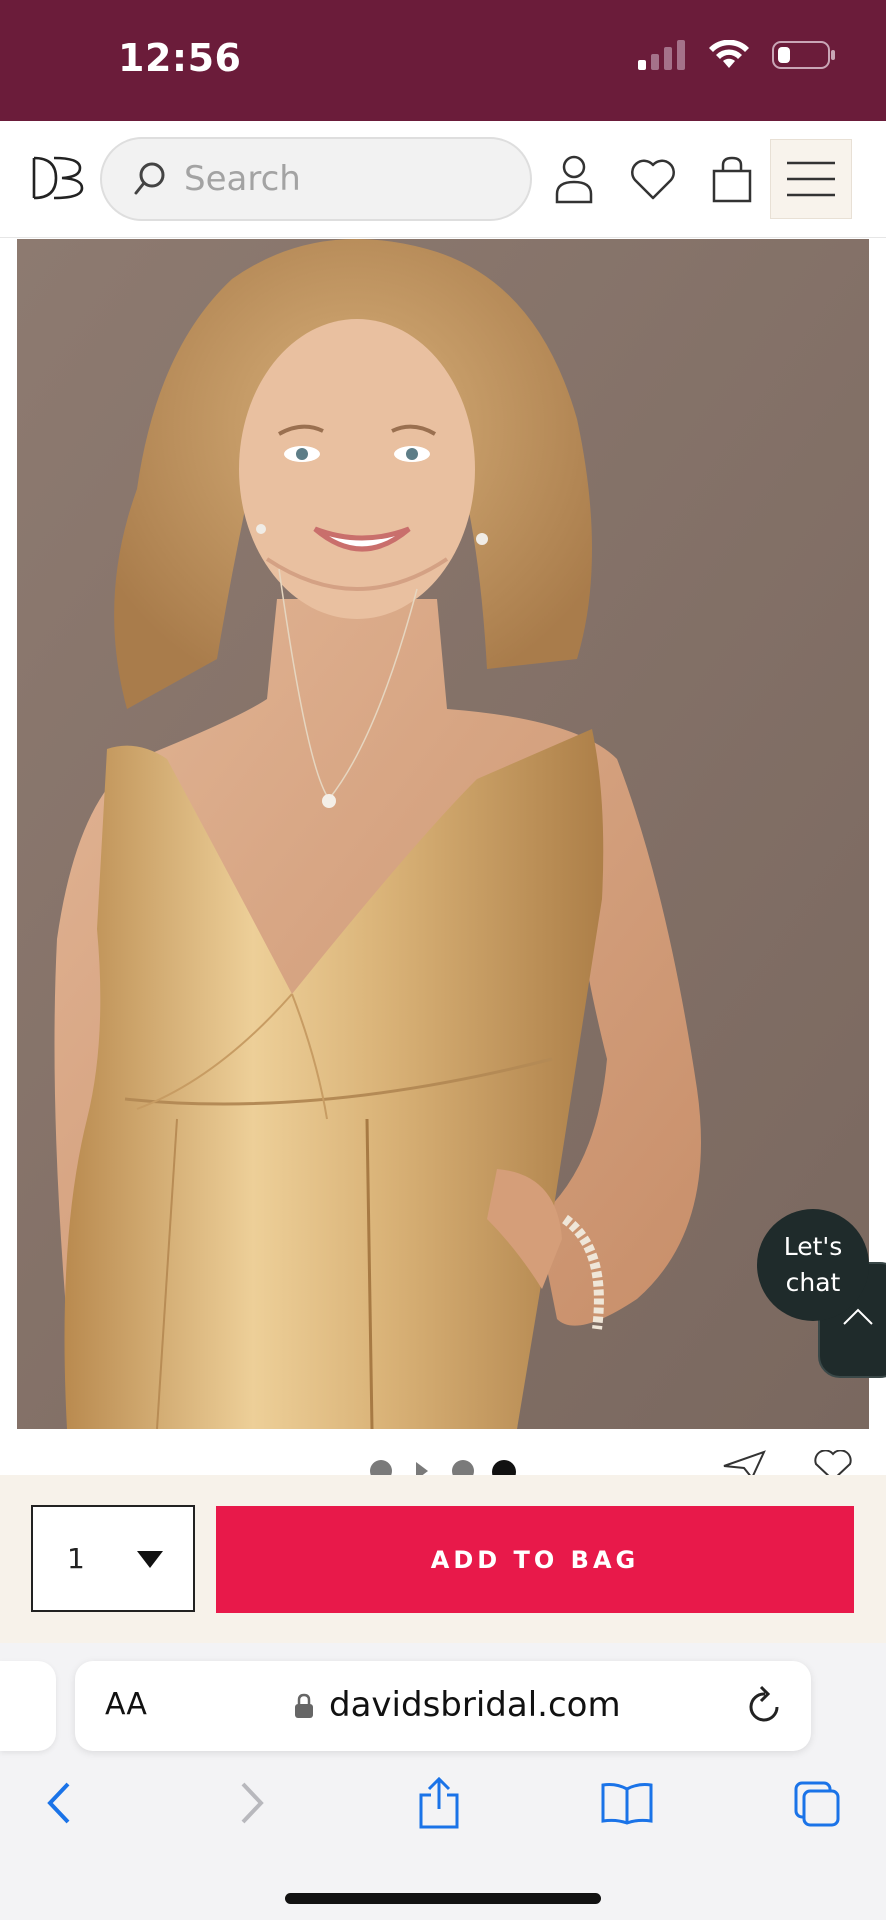 This screenshot has height=1920, width=886. Describe the element at coordinates (28, 1706) in the screenshot. I see `previous-tab-preview` at that location.